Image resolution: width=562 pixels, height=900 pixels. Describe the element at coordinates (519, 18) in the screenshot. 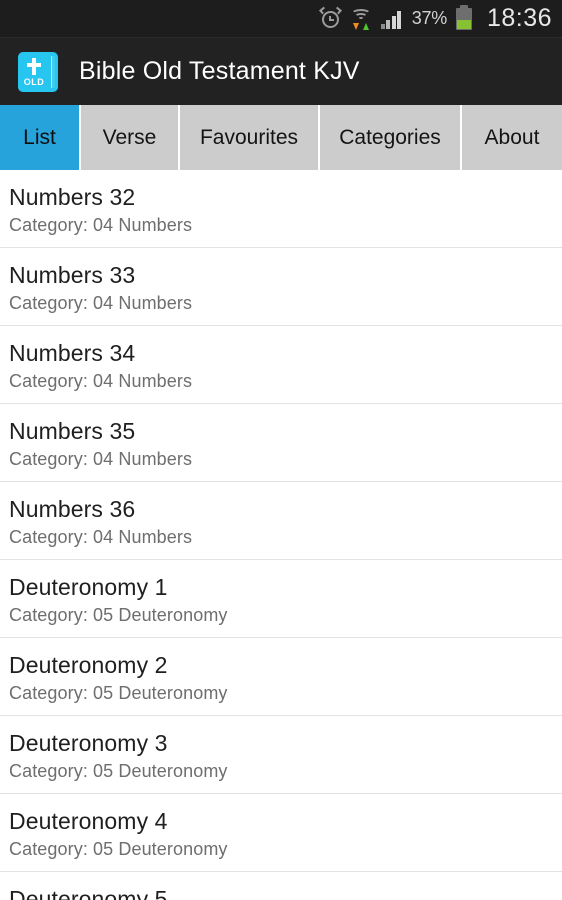

I see `status-clock: 18:36` at that location.